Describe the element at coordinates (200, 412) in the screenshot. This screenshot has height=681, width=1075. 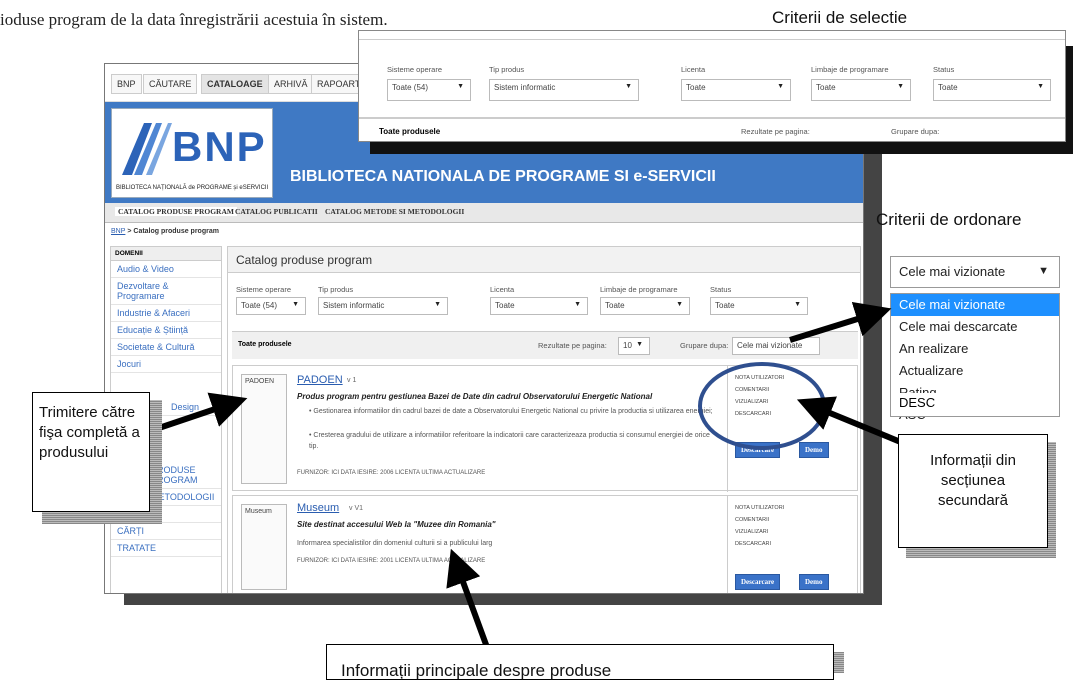
I see `arrow-to-thumbnail` at that location.